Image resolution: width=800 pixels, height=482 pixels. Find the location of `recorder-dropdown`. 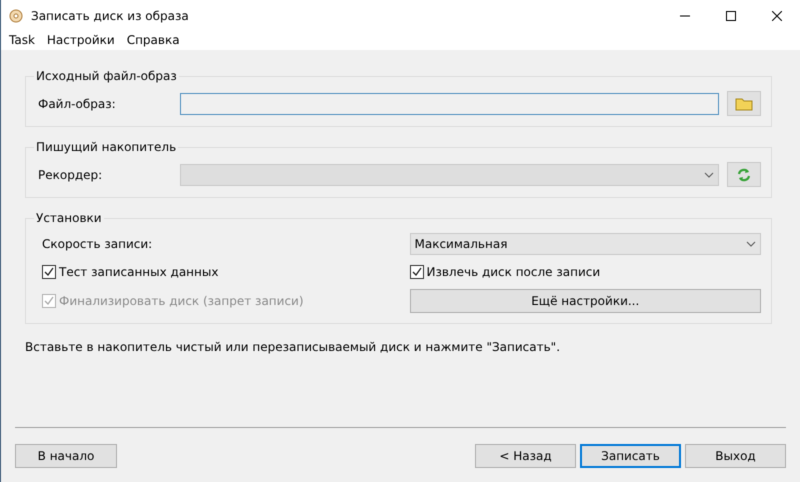

recorder-dropdown is located at coordinates (449, 175).